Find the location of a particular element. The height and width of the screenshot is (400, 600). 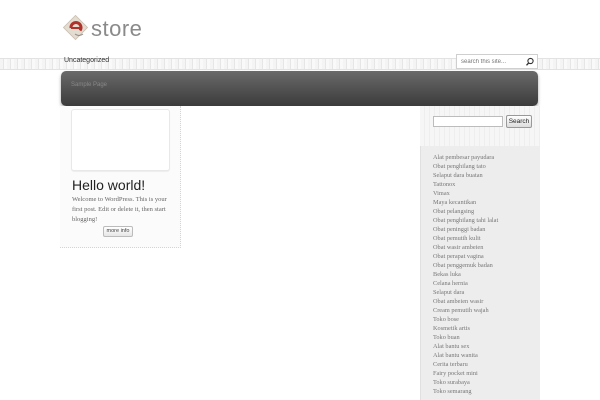

header-search-input is located at coordinates (491, 62).